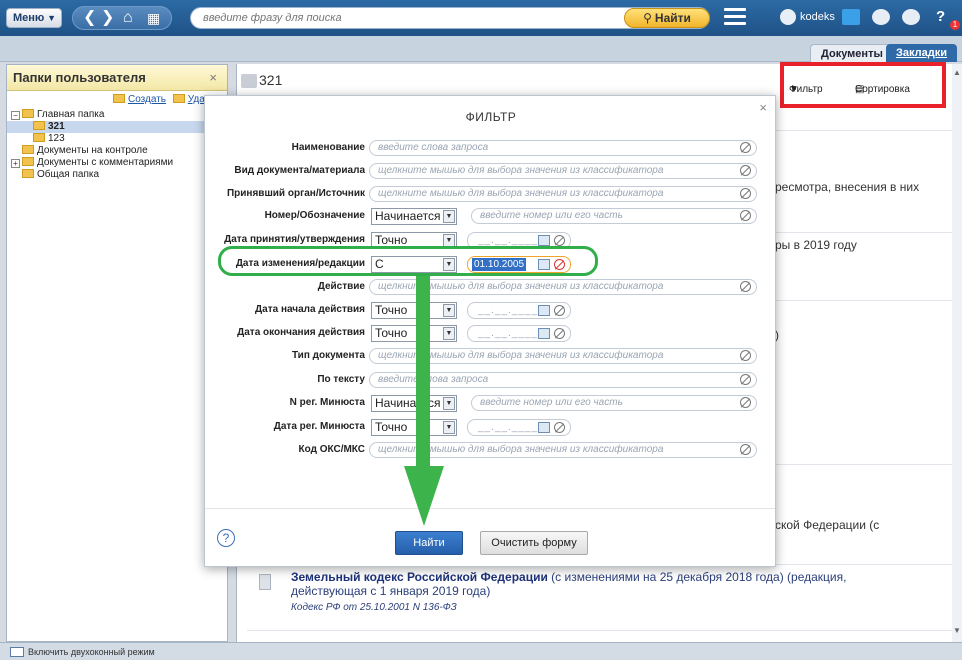 This screenshot has width=962, height=660. I want to click on tree-item-control: Документы на контроле, so click(117, 151).